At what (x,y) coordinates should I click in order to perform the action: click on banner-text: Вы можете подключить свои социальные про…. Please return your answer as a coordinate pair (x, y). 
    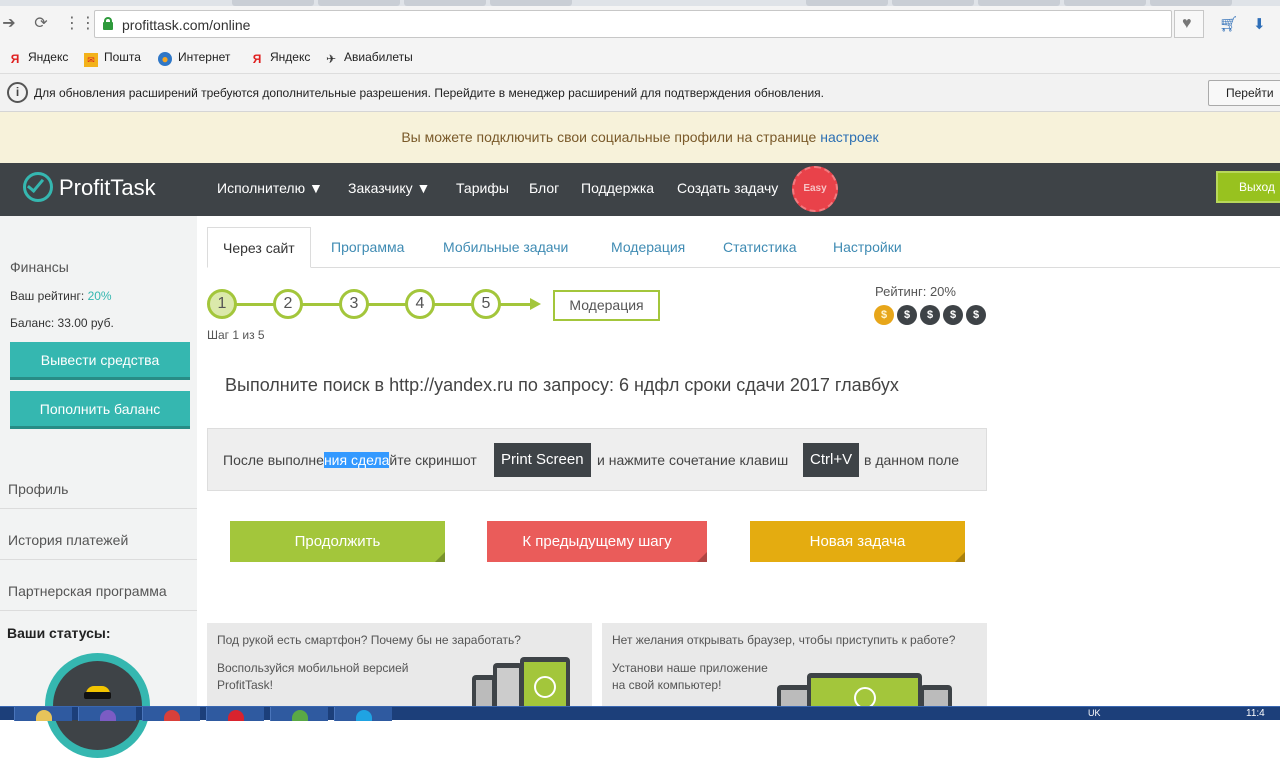
    Looking at the image, I should click on (611, 137).